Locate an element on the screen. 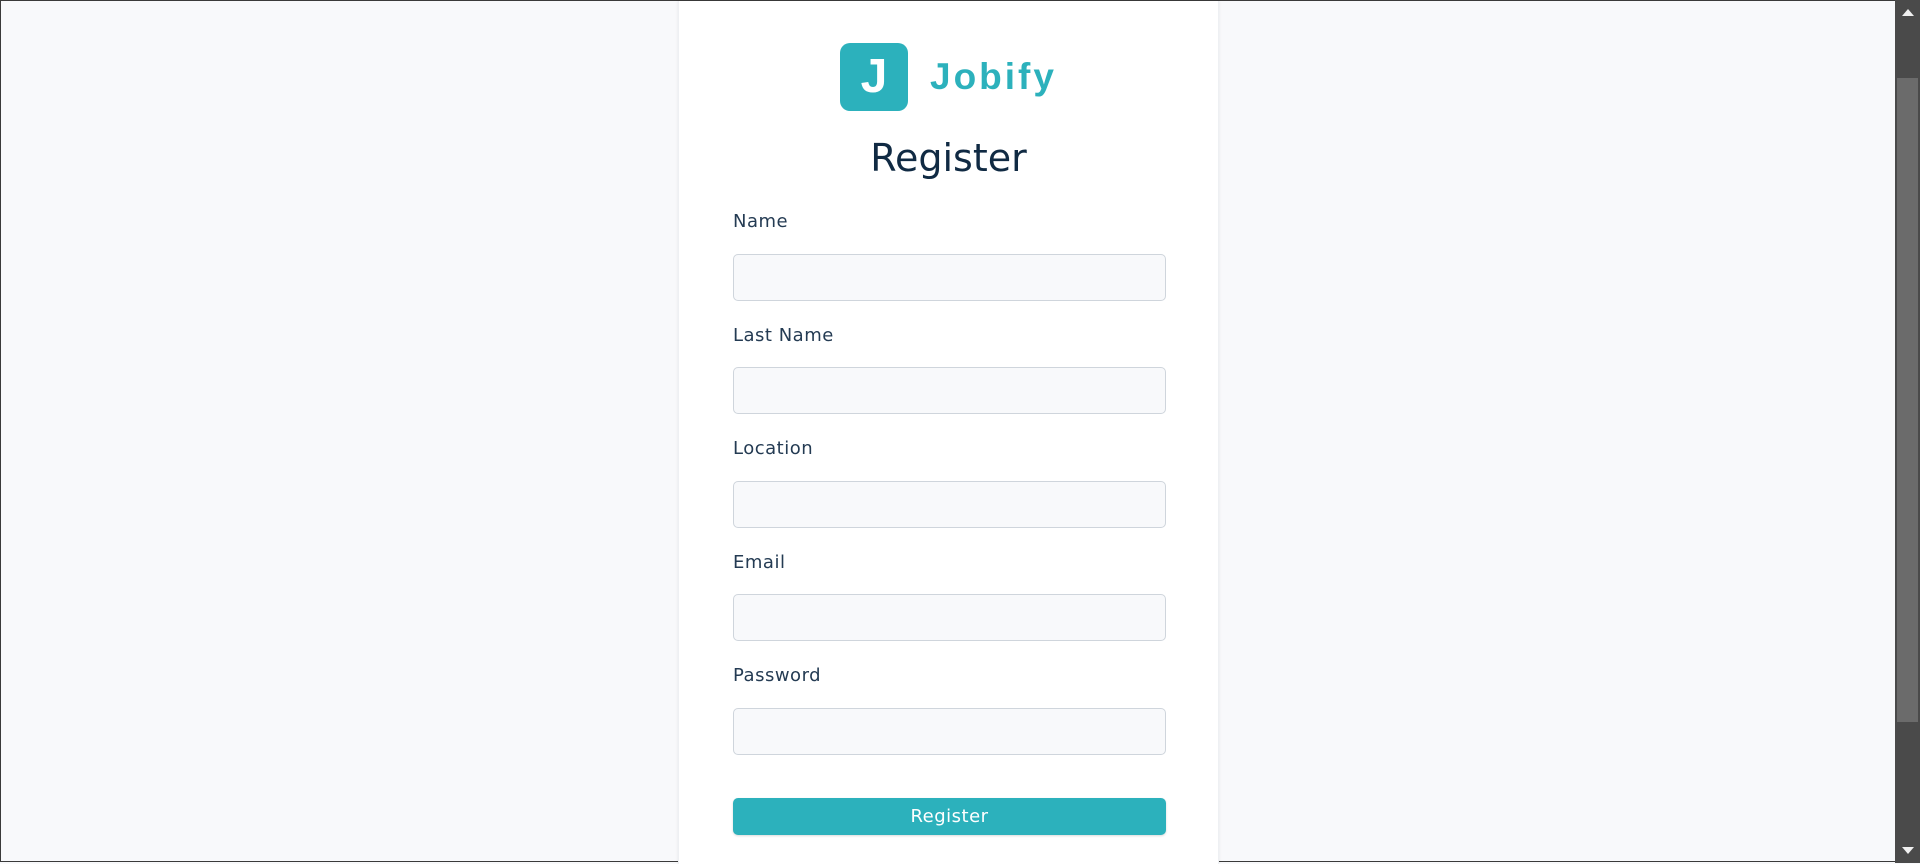 The width and height of the screenshot is (1920, 864). last-name-label: Last Name is located at coordinates (783, 335).